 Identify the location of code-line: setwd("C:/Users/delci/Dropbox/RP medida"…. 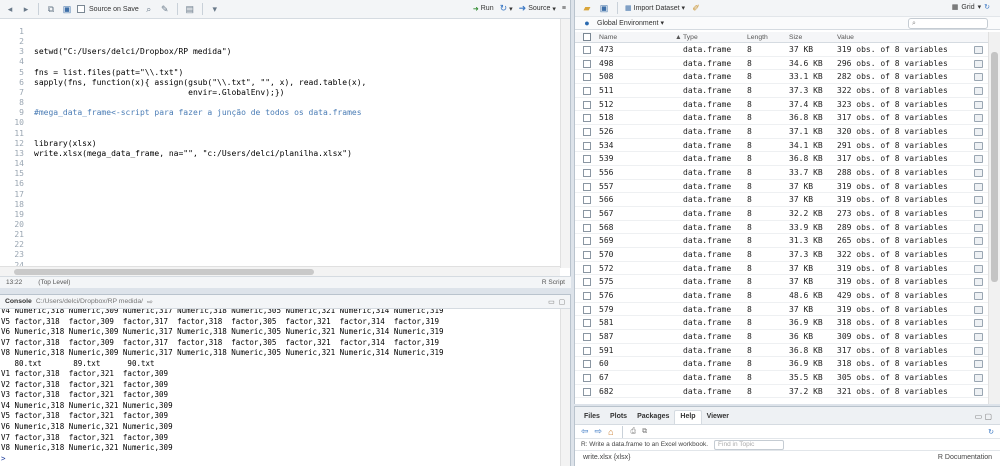
(200, 52).